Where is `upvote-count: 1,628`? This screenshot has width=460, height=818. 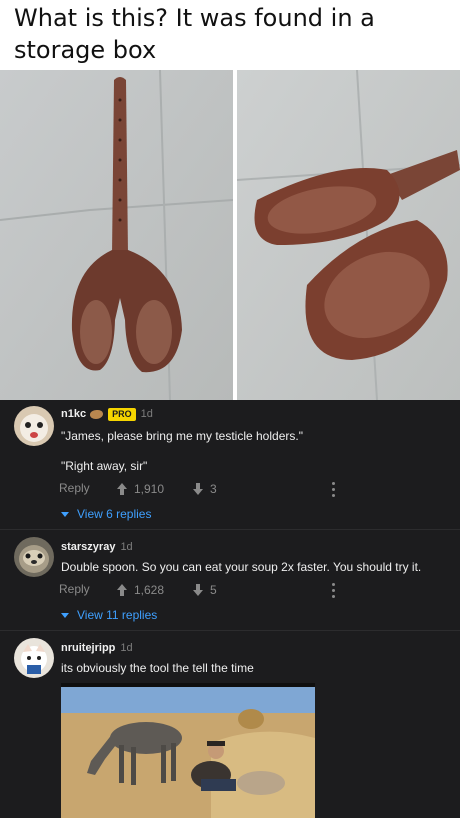
upvote-count: 1,628 is located at coordinates (149, 590).